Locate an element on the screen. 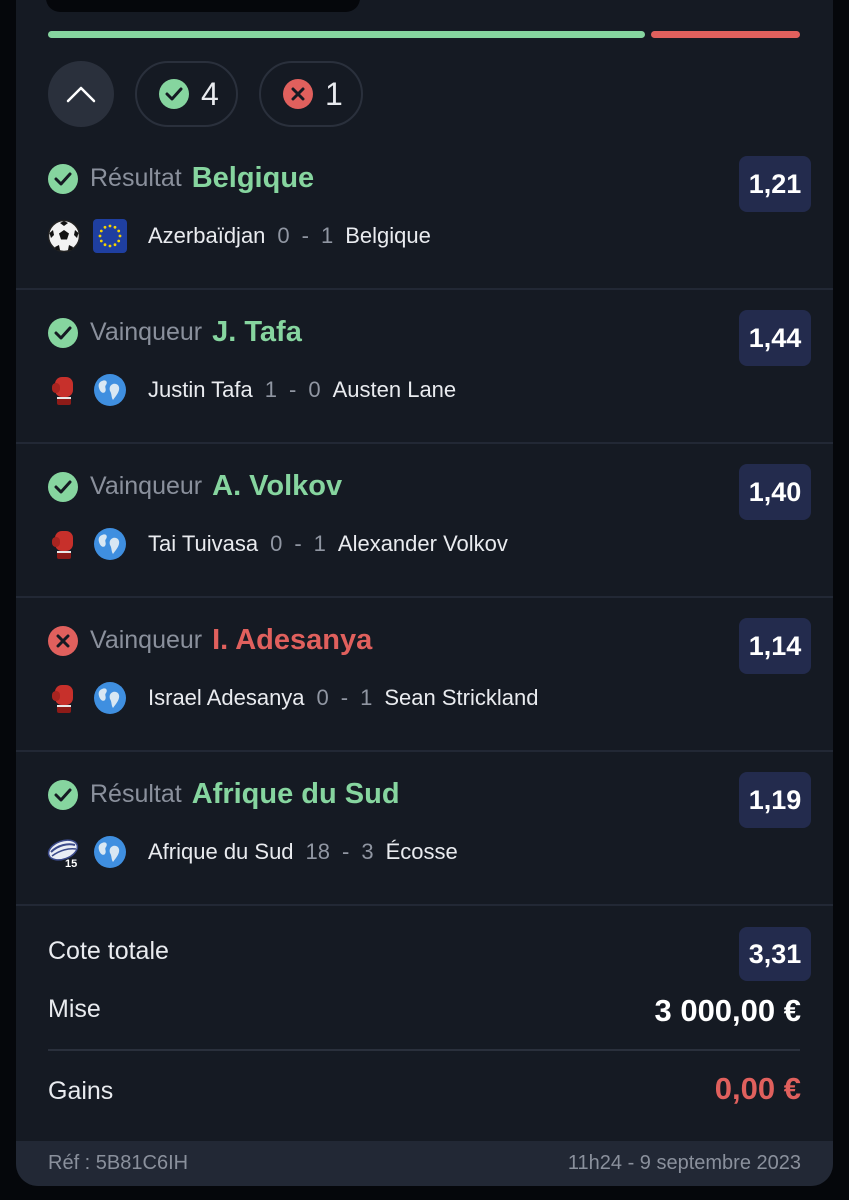  lost-filter-chip: 1 is located at coordinates (311, 94).